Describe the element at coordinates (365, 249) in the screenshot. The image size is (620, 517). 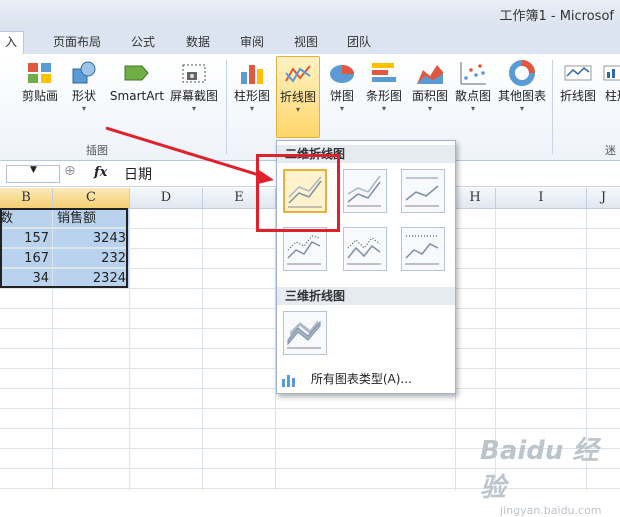
I see `stacked-line-markers-option` at that location.